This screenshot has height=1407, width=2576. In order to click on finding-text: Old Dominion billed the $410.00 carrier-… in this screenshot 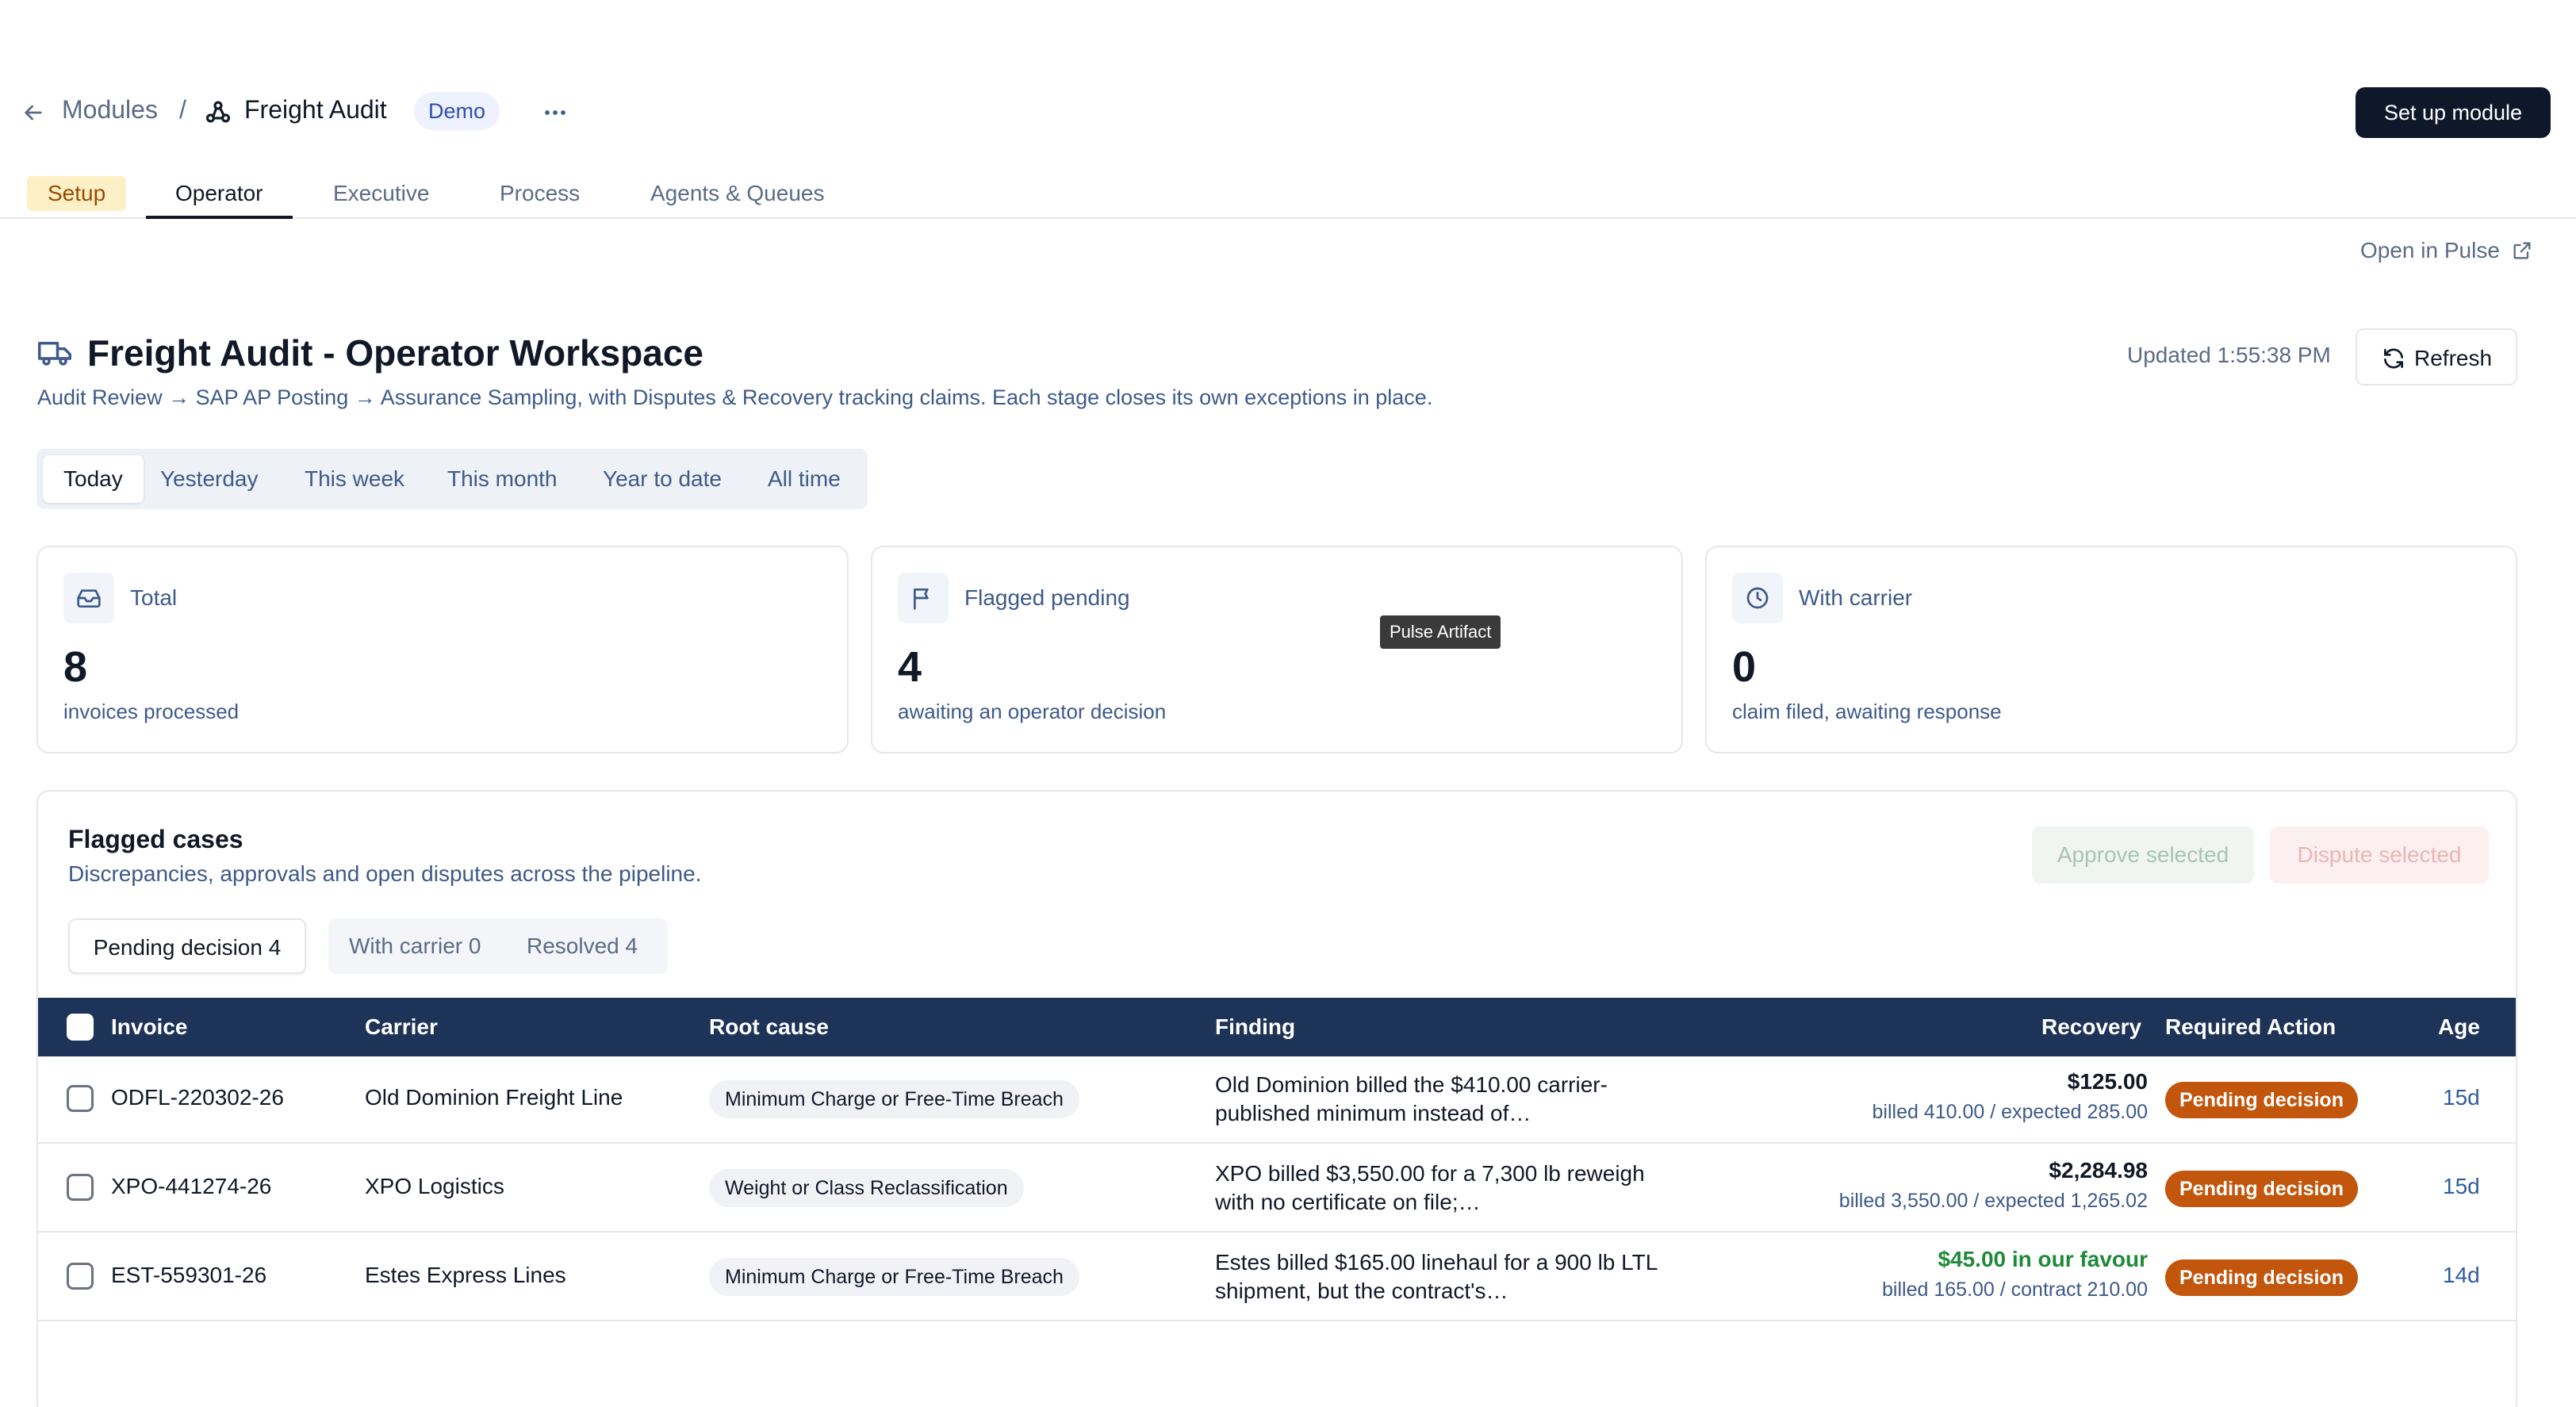, I will do `click(1412, 1098)`.